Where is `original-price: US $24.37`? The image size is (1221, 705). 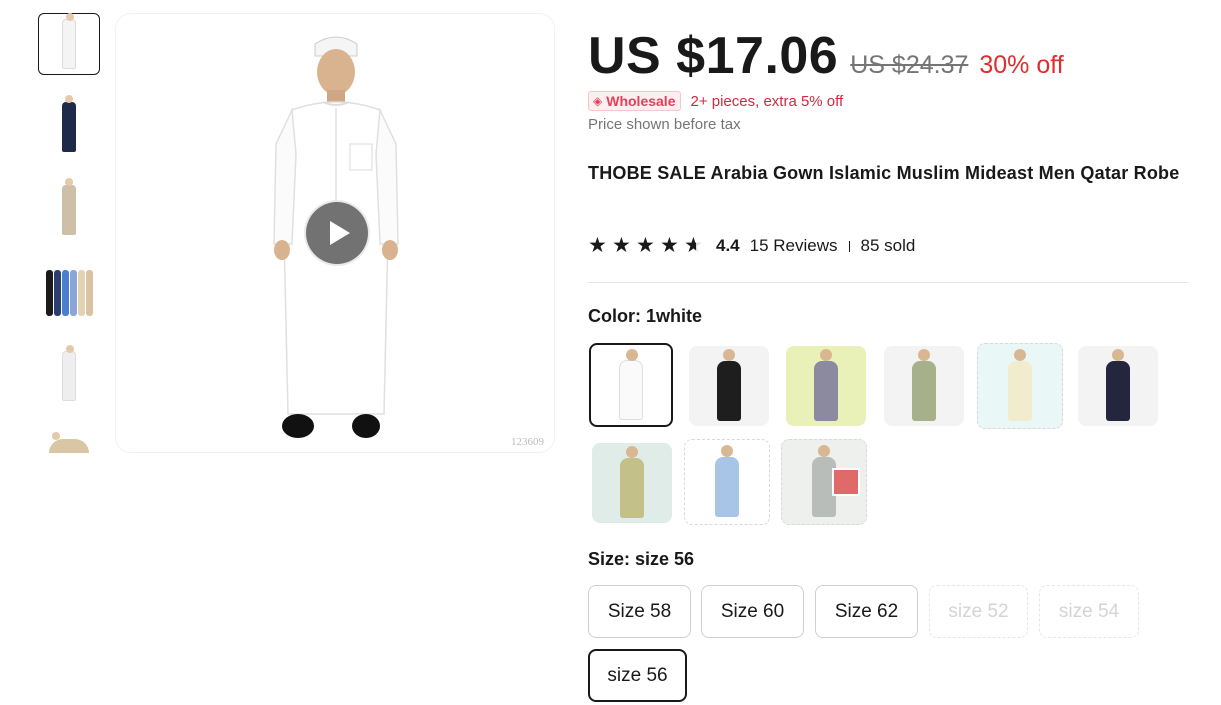 original-price: US $24.37 is located at coordinates (909, 65).